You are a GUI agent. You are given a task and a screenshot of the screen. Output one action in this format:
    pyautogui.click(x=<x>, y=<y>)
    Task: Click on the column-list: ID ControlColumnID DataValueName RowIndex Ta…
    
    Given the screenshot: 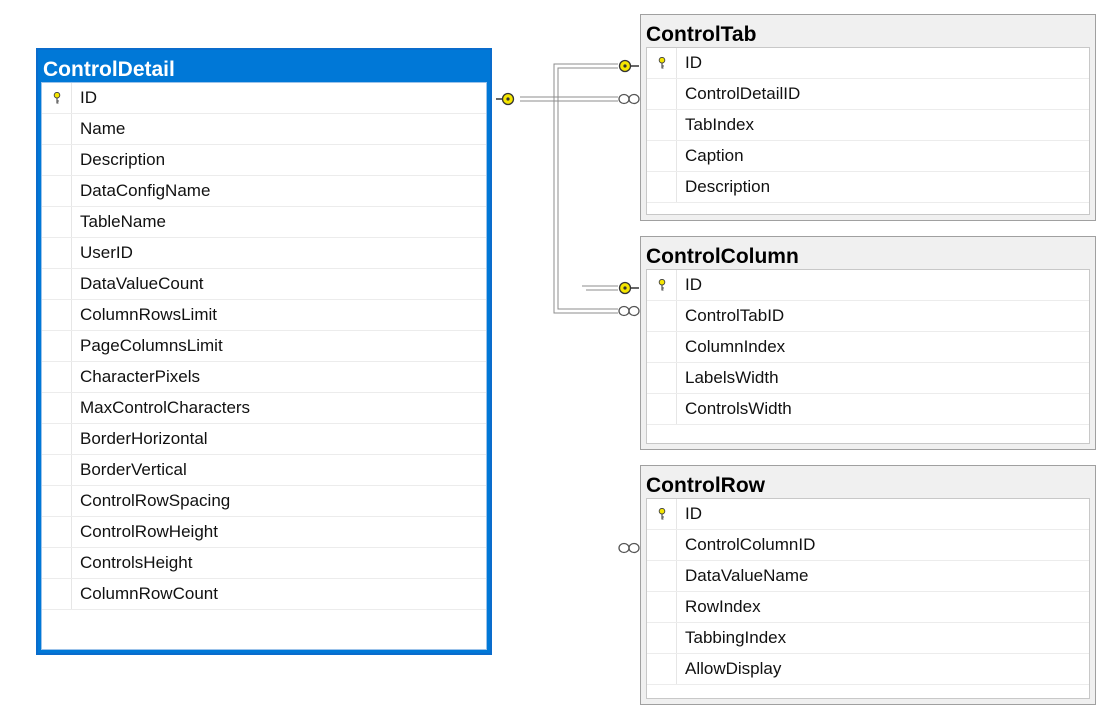 What is the action you would take?
    pyautogui.click(x=868, y=598)
    